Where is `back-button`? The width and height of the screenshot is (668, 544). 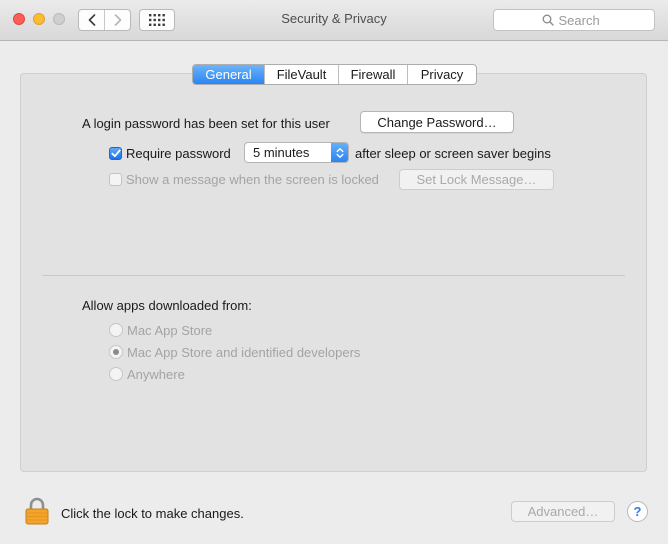 back-button is located at coordinates (91, 20).